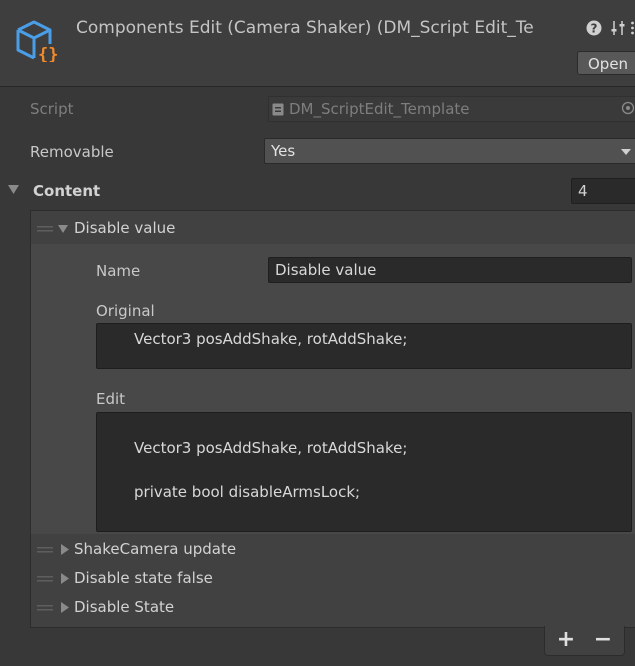 Image resolution: width=635 pixels, height=666 pixels. Describe the element at coordinates (124, 607) in the screenshot. I see `list-item-label: Disable State` at that location.